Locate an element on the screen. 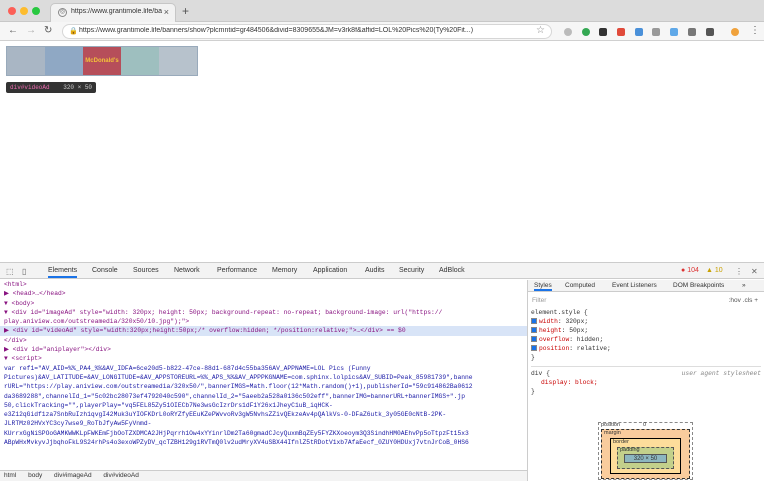 The image size is (764, 481). more-tabs-icon: » is located at coordinates (744, 285).